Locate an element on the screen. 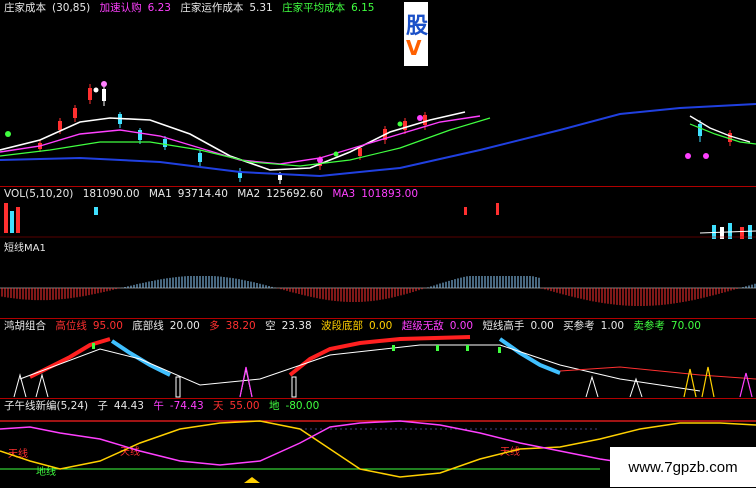 The height and width of the screenshot is (488, 756). signal-chart is located at coordinates (384, 366).